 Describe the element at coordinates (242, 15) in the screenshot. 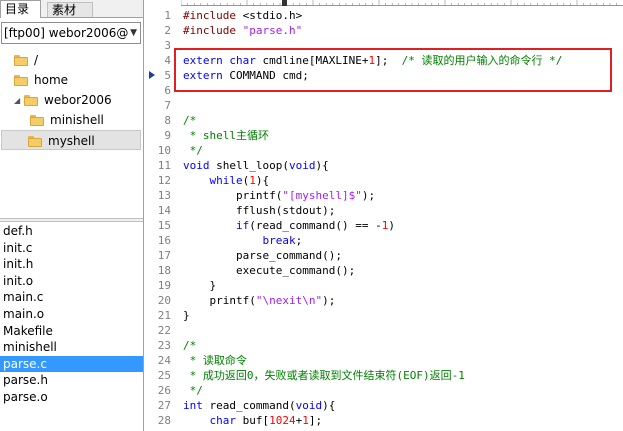

I see `code-line: #include <stdio.h>` at that location.